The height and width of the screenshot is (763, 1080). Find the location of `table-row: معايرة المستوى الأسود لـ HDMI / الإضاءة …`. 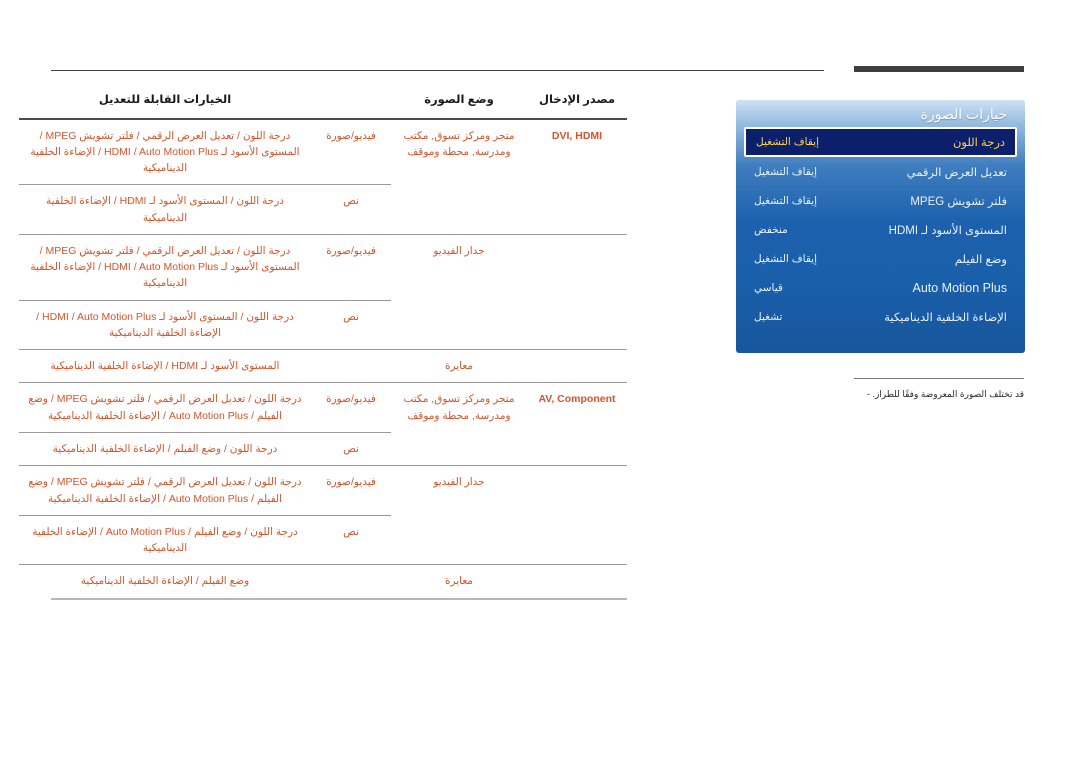

table-row: معايرة المستوى الأسود لـ HDMI / الإضاءة … is located at coordinates (323, 366).